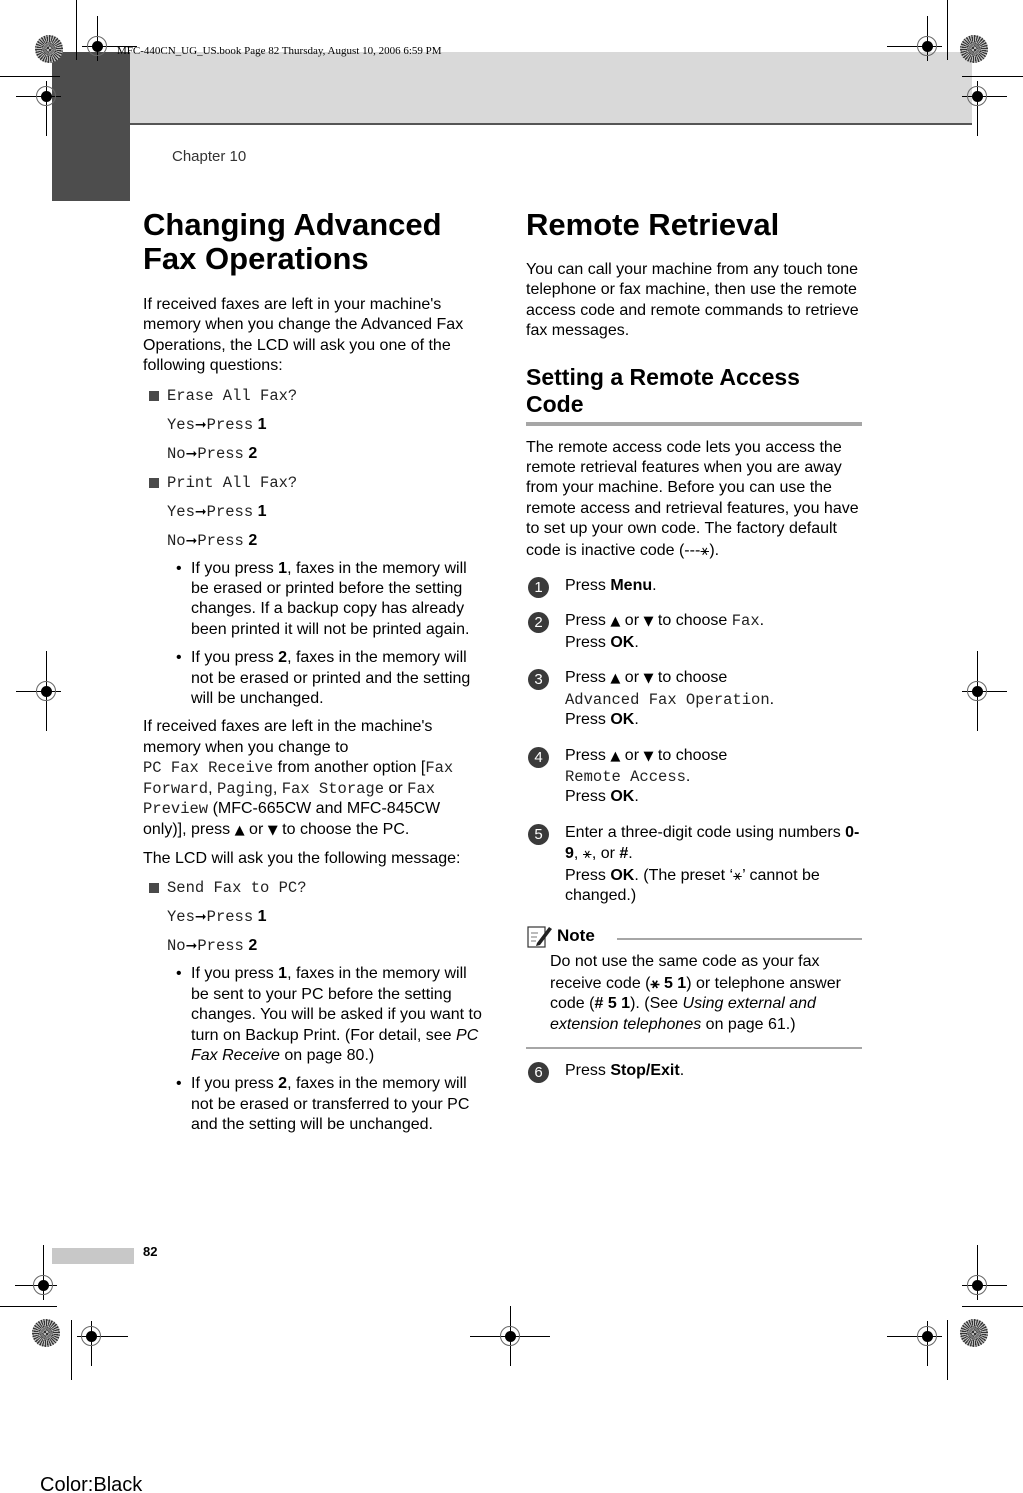  What do you see at coordinates (538, 1072) in the screenshot?
I see `step-number-icon: 6` at bounding box center [538, 1072].